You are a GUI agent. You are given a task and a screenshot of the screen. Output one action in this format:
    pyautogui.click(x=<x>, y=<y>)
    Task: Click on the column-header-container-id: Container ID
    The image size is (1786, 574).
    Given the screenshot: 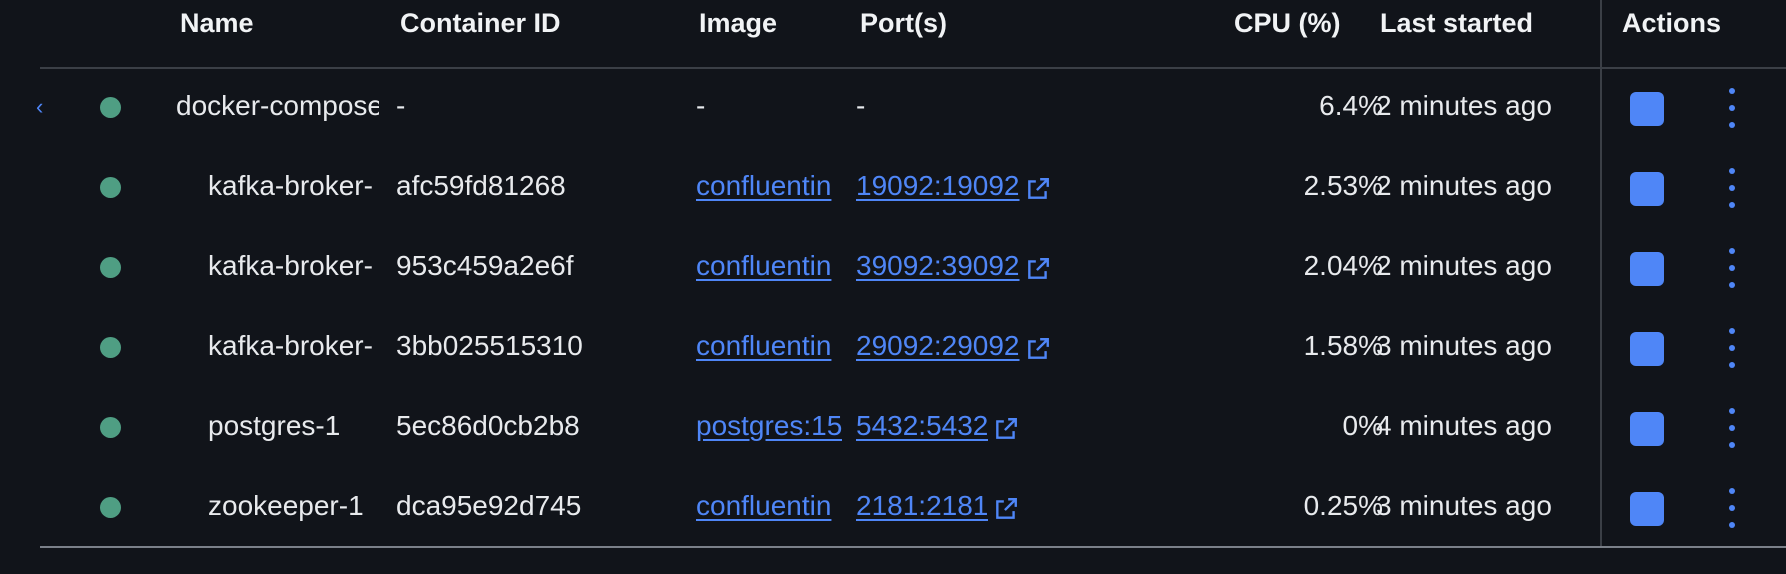 What is the action you would take?
    pyautogui.click(x=480, y=23)
    